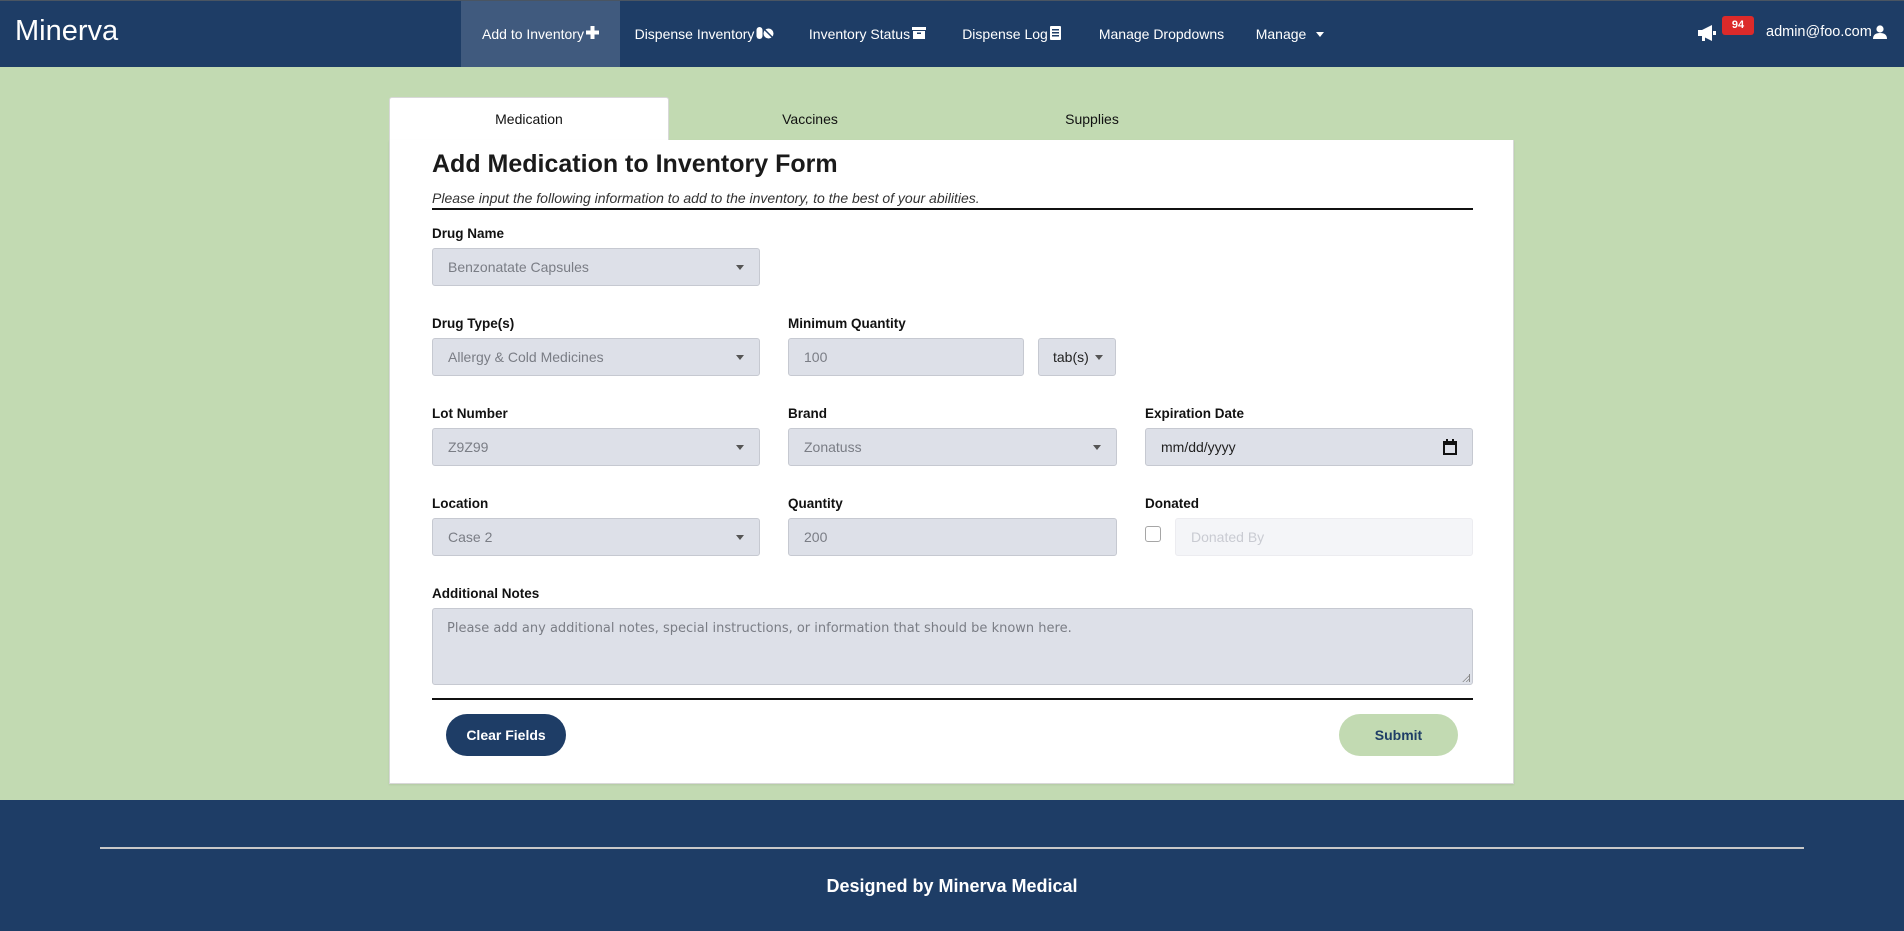 The image size is (1904, 931). What do you see at coordinates (906, 357) in the screenshot?
I see `min-quantity-input: 100` at bounding box center [906, 357].